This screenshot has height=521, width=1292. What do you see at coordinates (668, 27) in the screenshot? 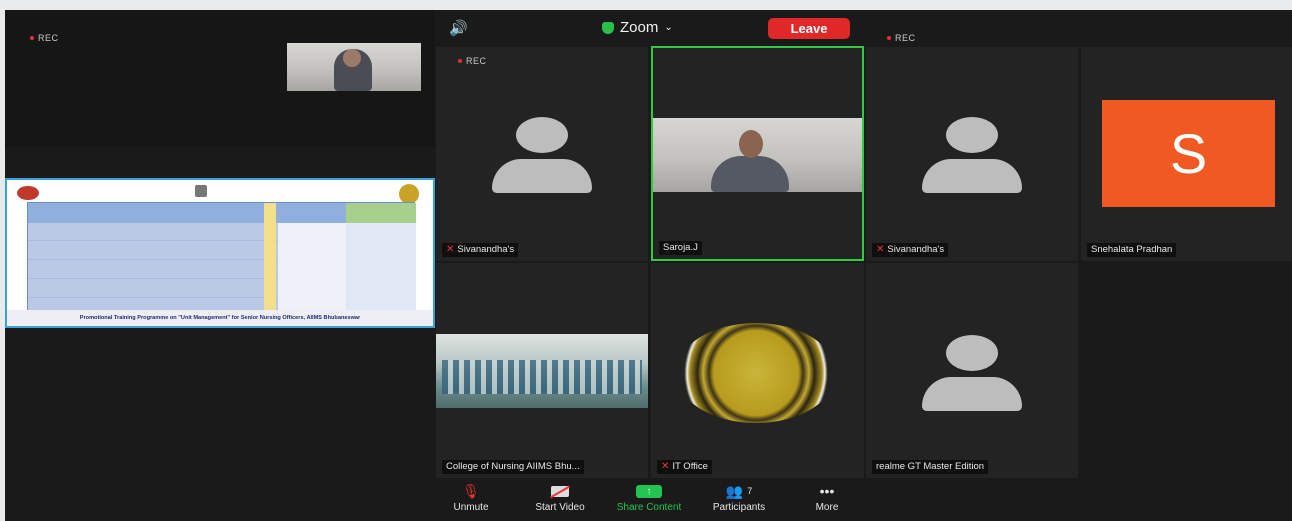
I see `chevron-down-icon: ⌄` at bounding box center [668, 27].